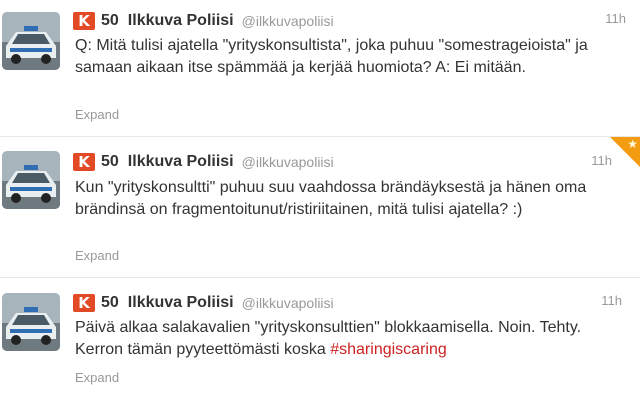 The image size is (640, 401). Describe the element at coordinates (632, 144) in the screenshot. I see `favorite-star-icon: ★` at that location.